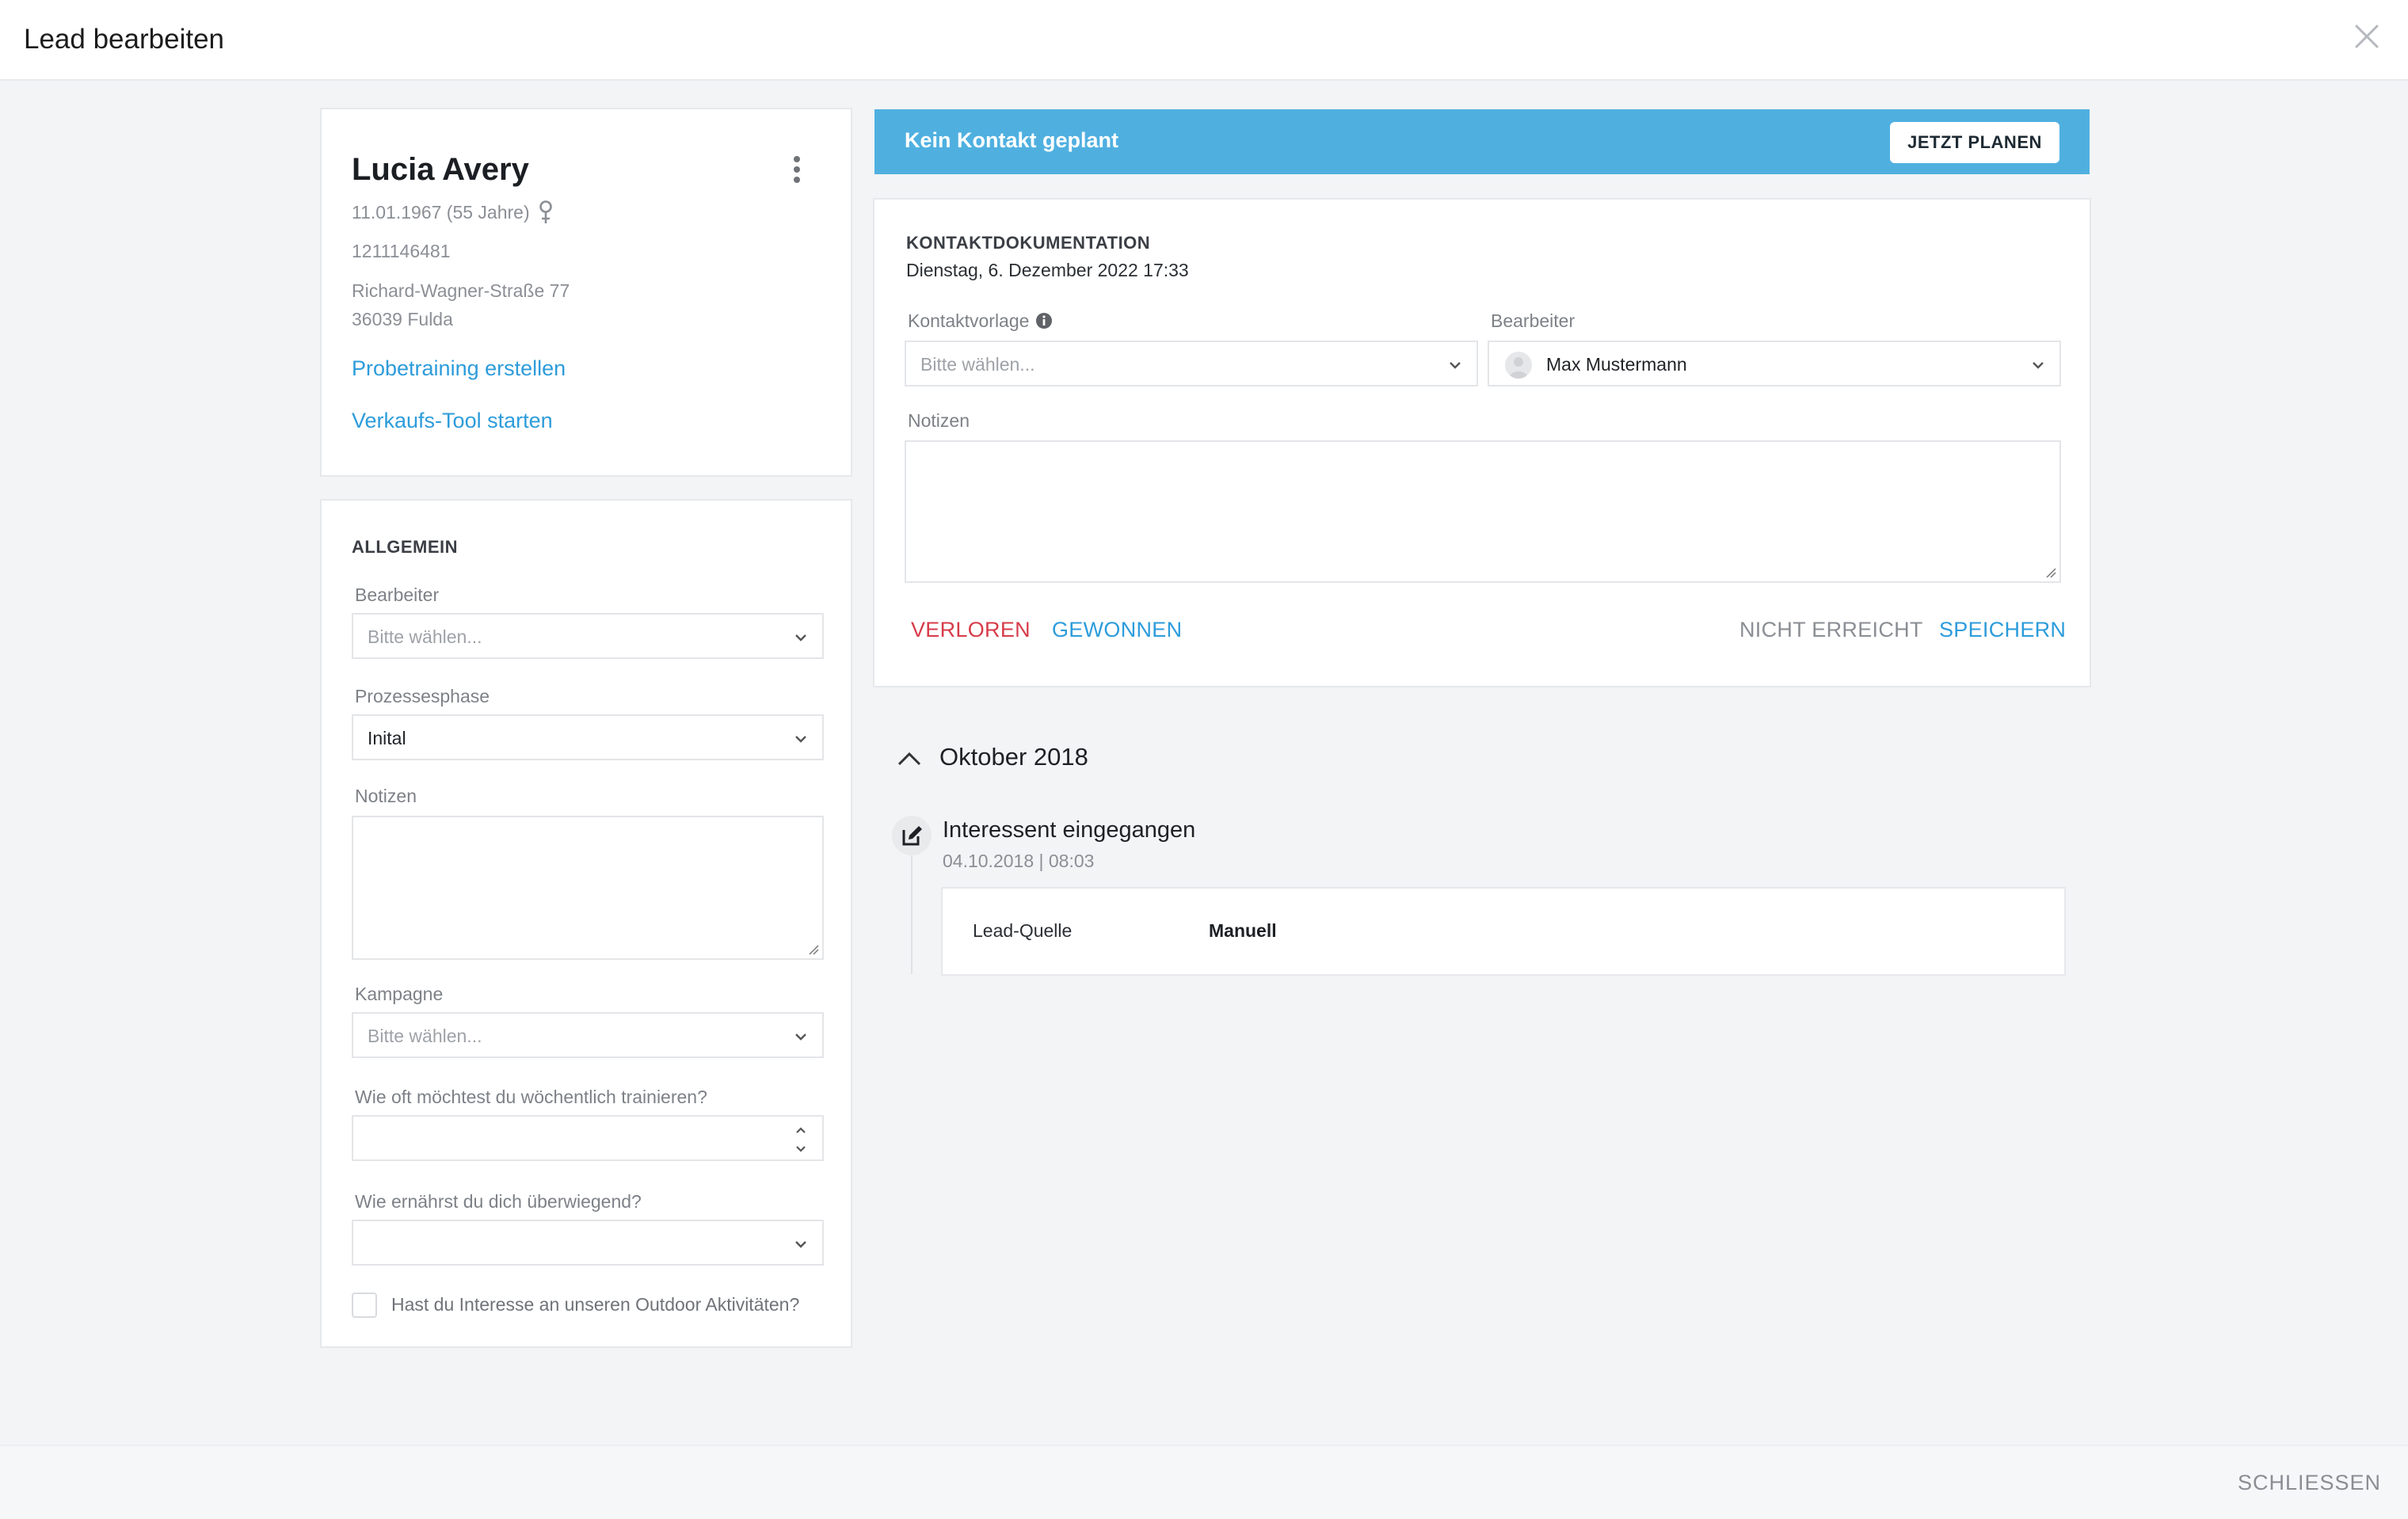 The width and height of the screenshot is (2408, 1519). What do you see at coordinates (797, 170) in the screenshot?
I see `more-options-icon` at bounding box center [797, 170].